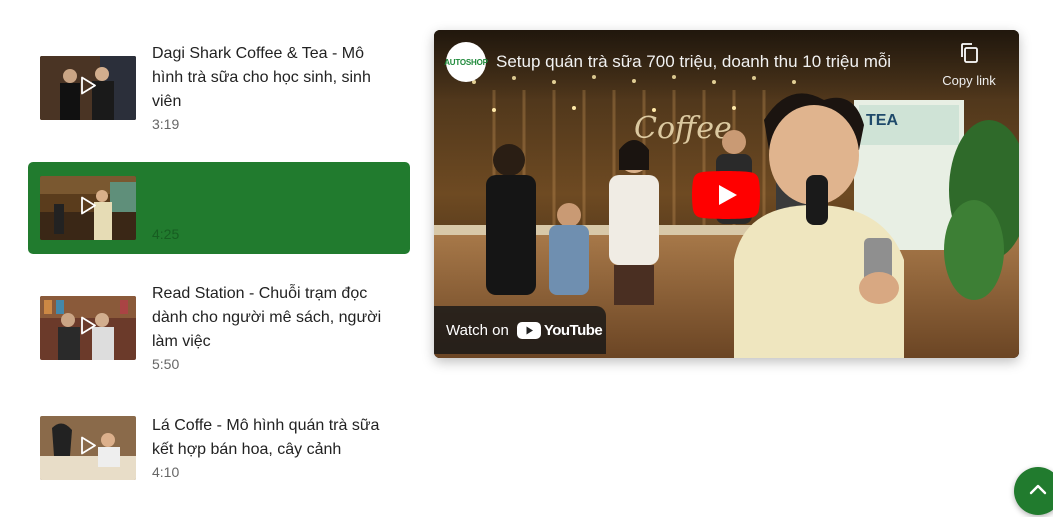 The width and height of the screenshot is (1053, 517). What do you see at coordinates (166, 364) in the screenshot?
I see `playlist-item-duration: 5:50` at bounding box center [166, 364].